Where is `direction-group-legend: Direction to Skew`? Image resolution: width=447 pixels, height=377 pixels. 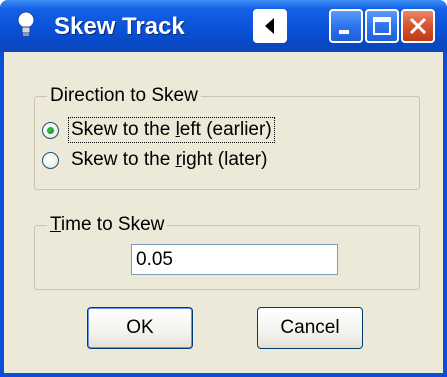 direction-group-legend: Direction to Skew is located at coordinates (124, 96).